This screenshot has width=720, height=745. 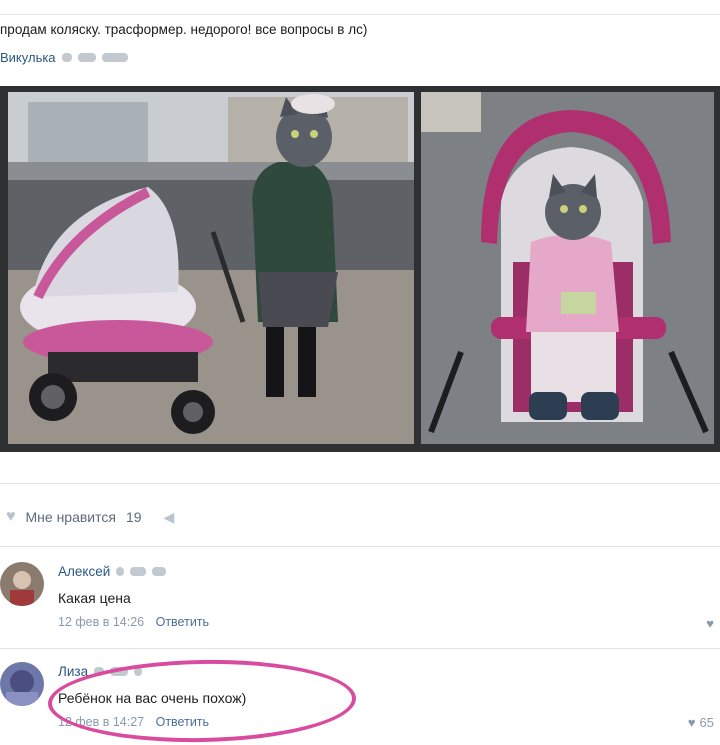 What do you see at coordinates (133, 517) in the screenshot?
I see `like-count: 19` at bounding box center [133, 517].